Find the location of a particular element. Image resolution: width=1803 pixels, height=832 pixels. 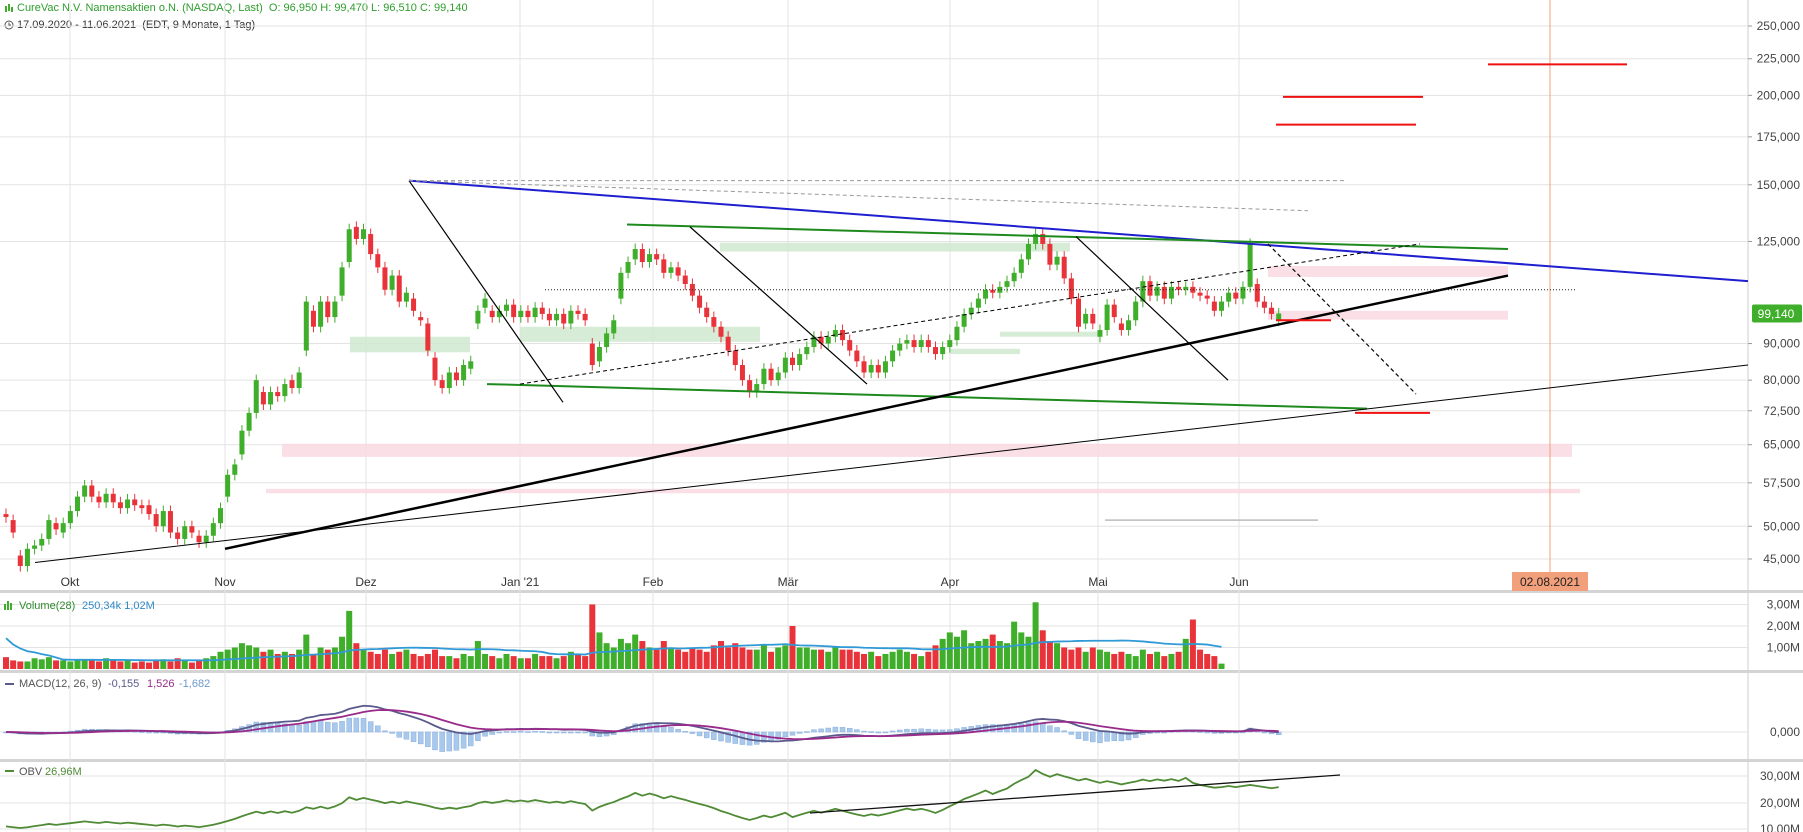

trendline-blue is located at coordinates (1078, 231).